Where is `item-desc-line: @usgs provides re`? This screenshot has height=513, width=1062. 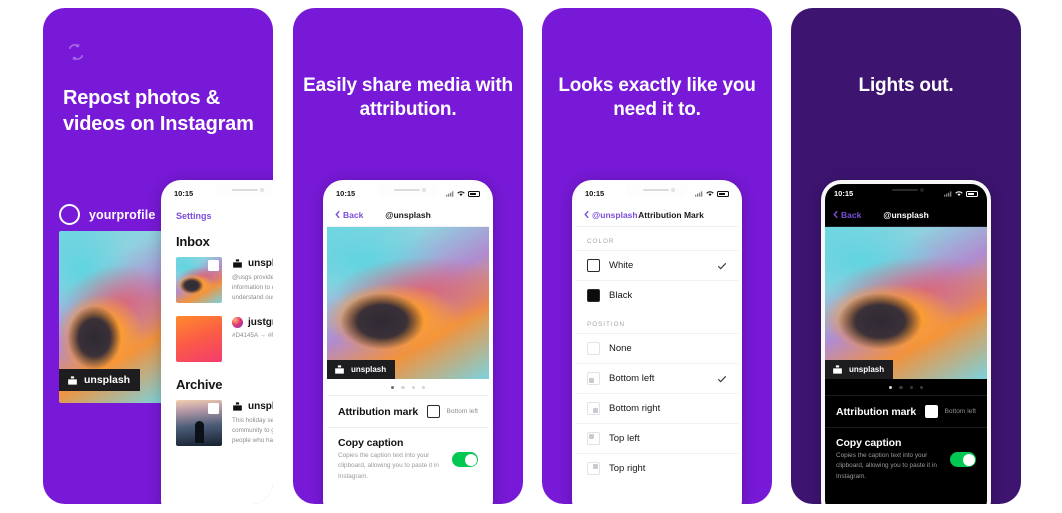
item-desc-line: @usgs provides re is located at coordinates (252, 277).